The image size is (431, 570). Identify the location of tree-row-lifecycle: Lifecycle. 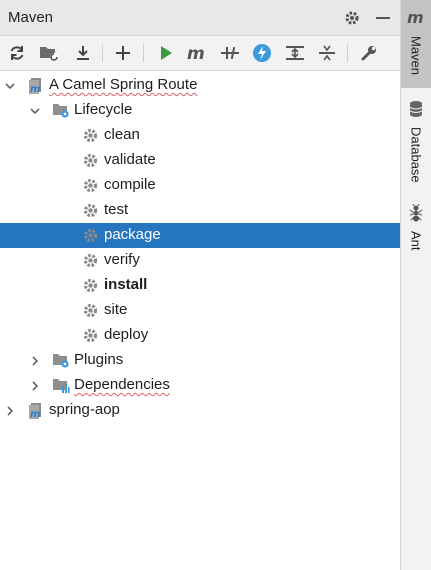
(200, 110).